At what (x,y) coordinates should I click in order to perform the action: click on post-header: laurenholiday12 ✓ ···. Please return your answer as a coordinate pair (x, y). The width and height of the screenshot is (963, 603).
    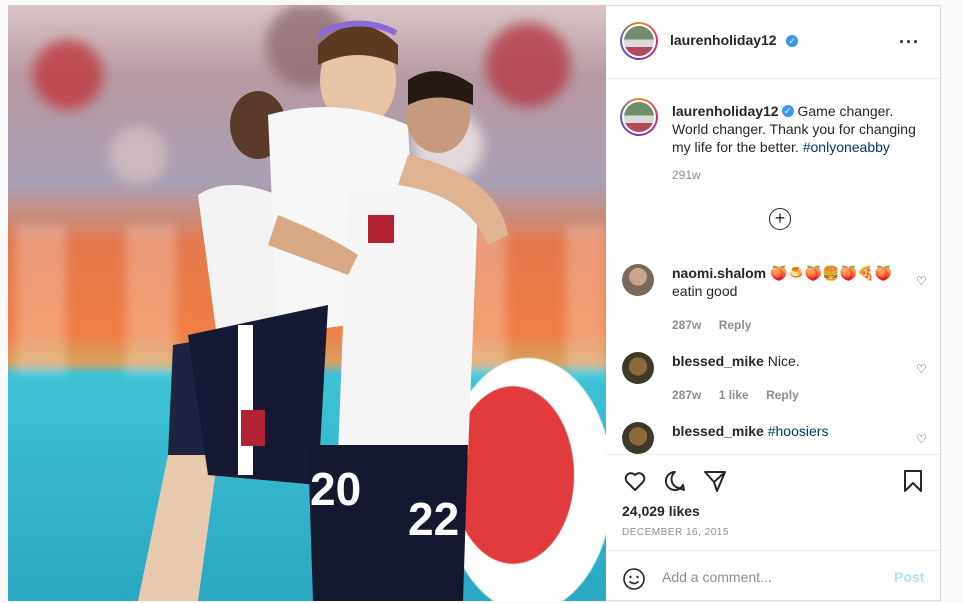
    Looking at the image, I should click on (773, 42).